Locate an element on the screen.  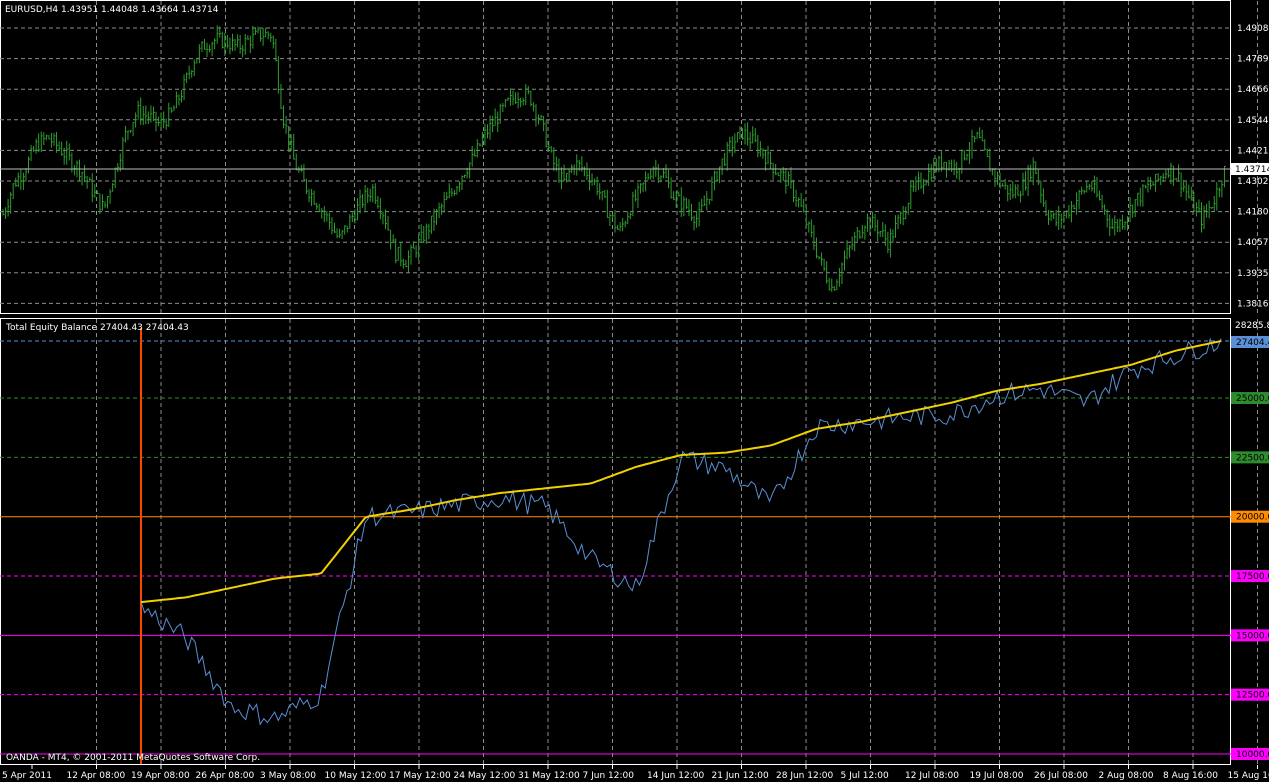
time-tick-label: 2 Aug 08:00 is located at coordinates (1126, 776).